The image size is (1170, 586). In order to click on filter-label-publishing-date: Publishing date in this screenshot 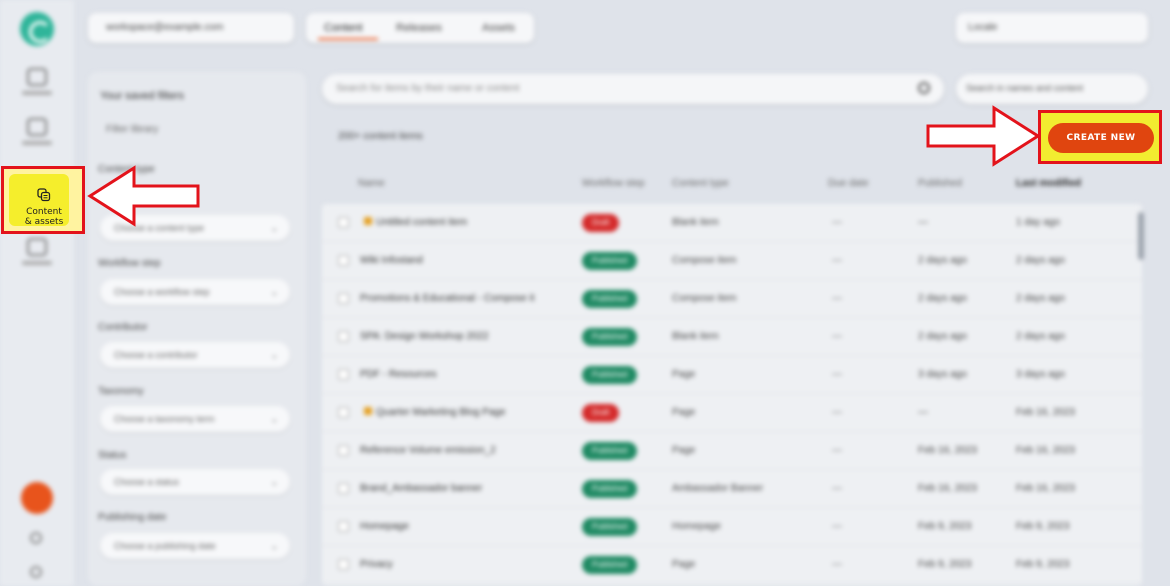, I will do `click(132, 517)`.